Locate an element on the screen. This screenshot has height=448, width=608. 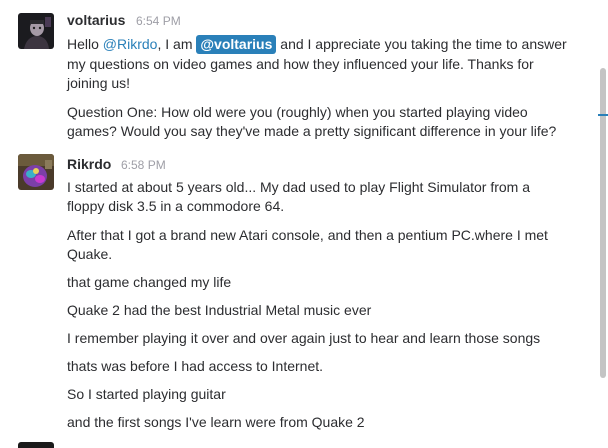
avatar-rikrdo-image is located at coordinates (36, 172).